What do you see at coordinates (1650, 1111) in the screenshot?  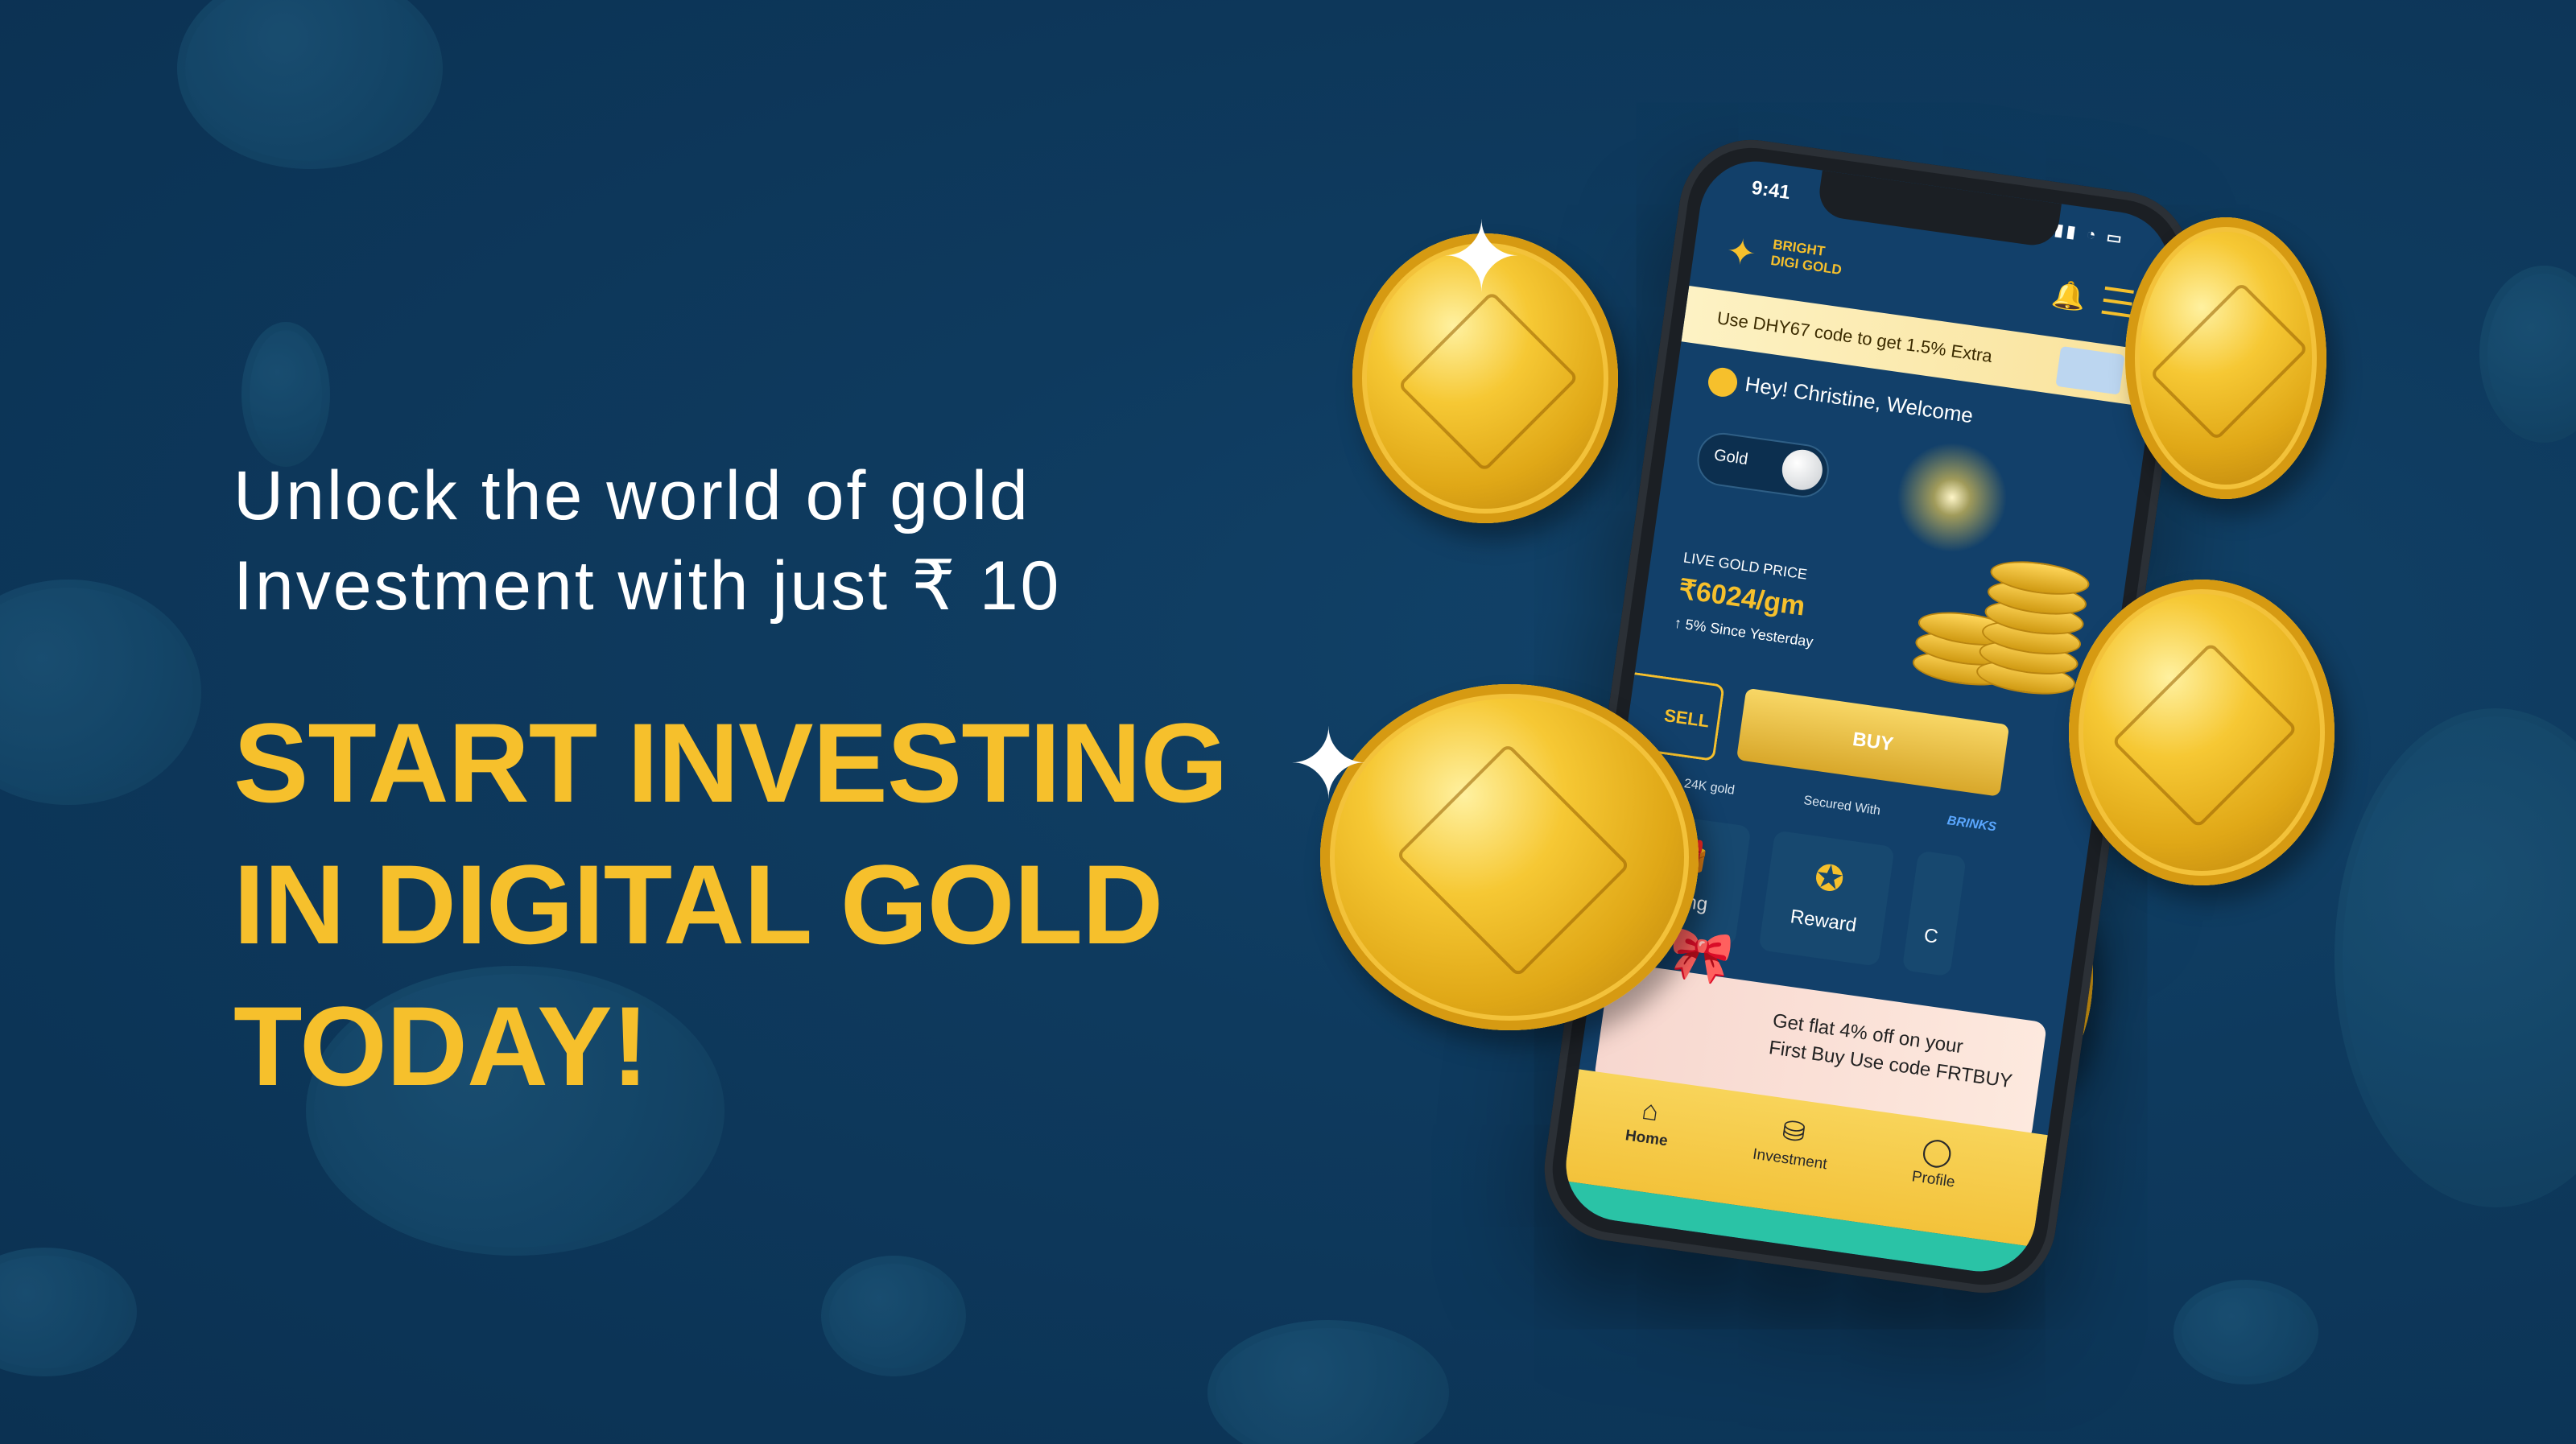 I see `home-icon: ⌂` at bounding box center [1650, 1111].